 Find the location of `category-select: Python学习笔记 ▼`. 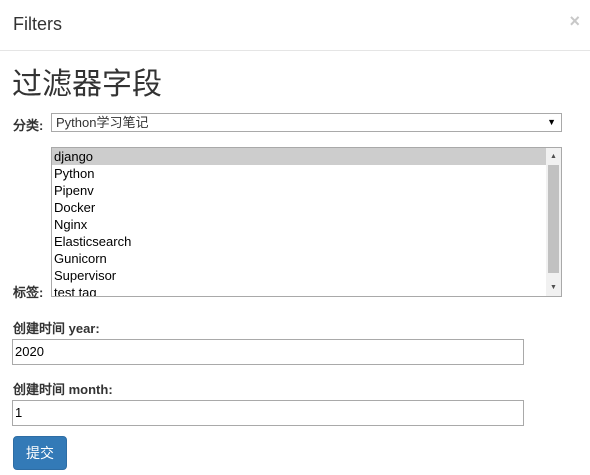

category-select: Python学习笔记 ▼ is located at coordinates (306, 122).